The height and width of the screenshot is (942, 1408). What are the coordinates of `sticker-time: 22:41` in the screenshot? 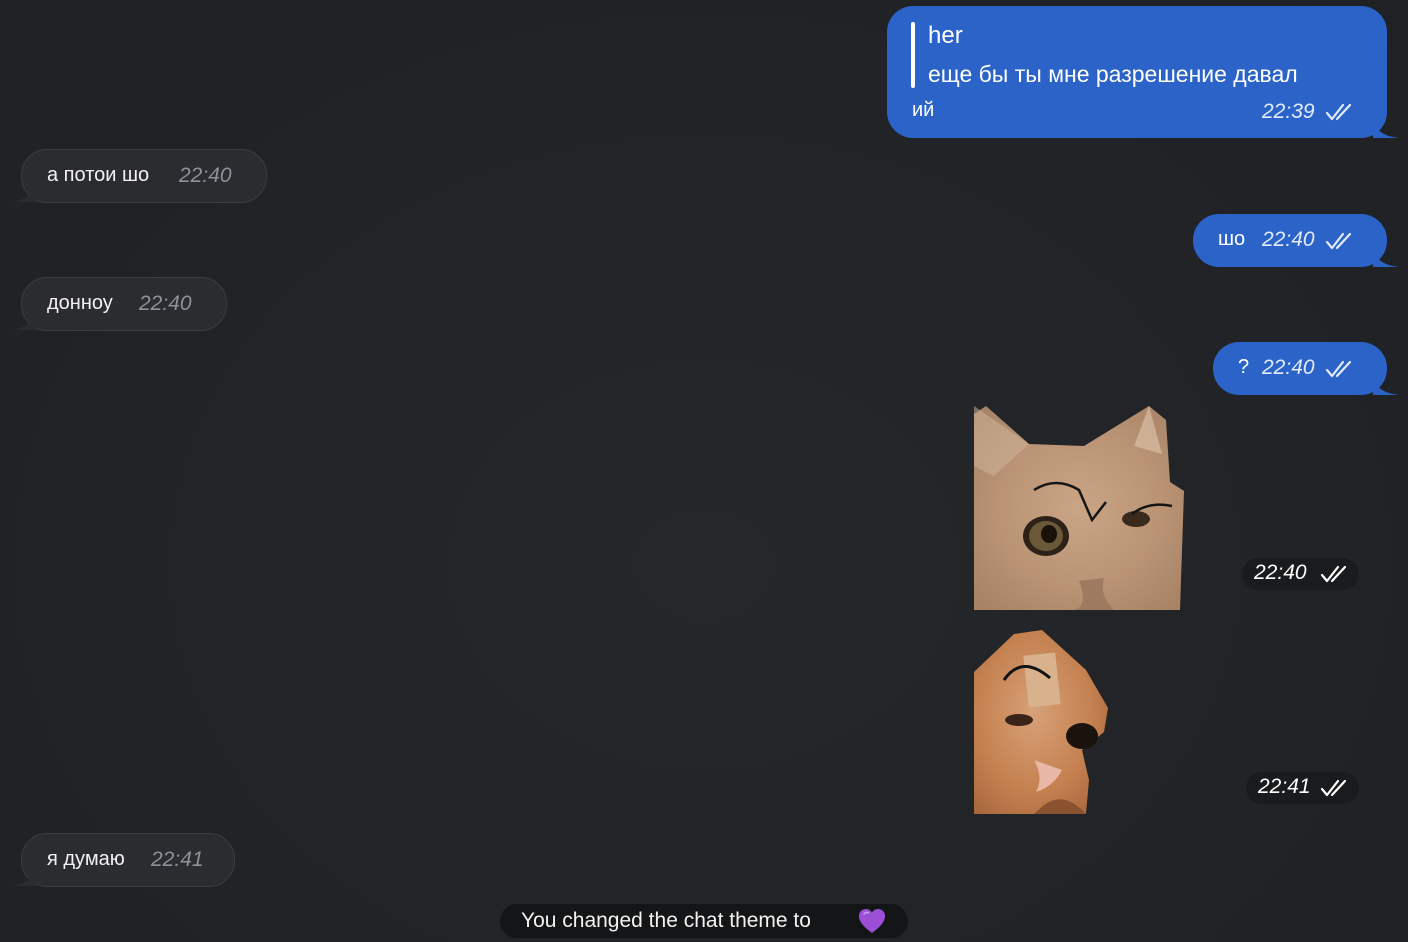 It's located at (1302, 788).